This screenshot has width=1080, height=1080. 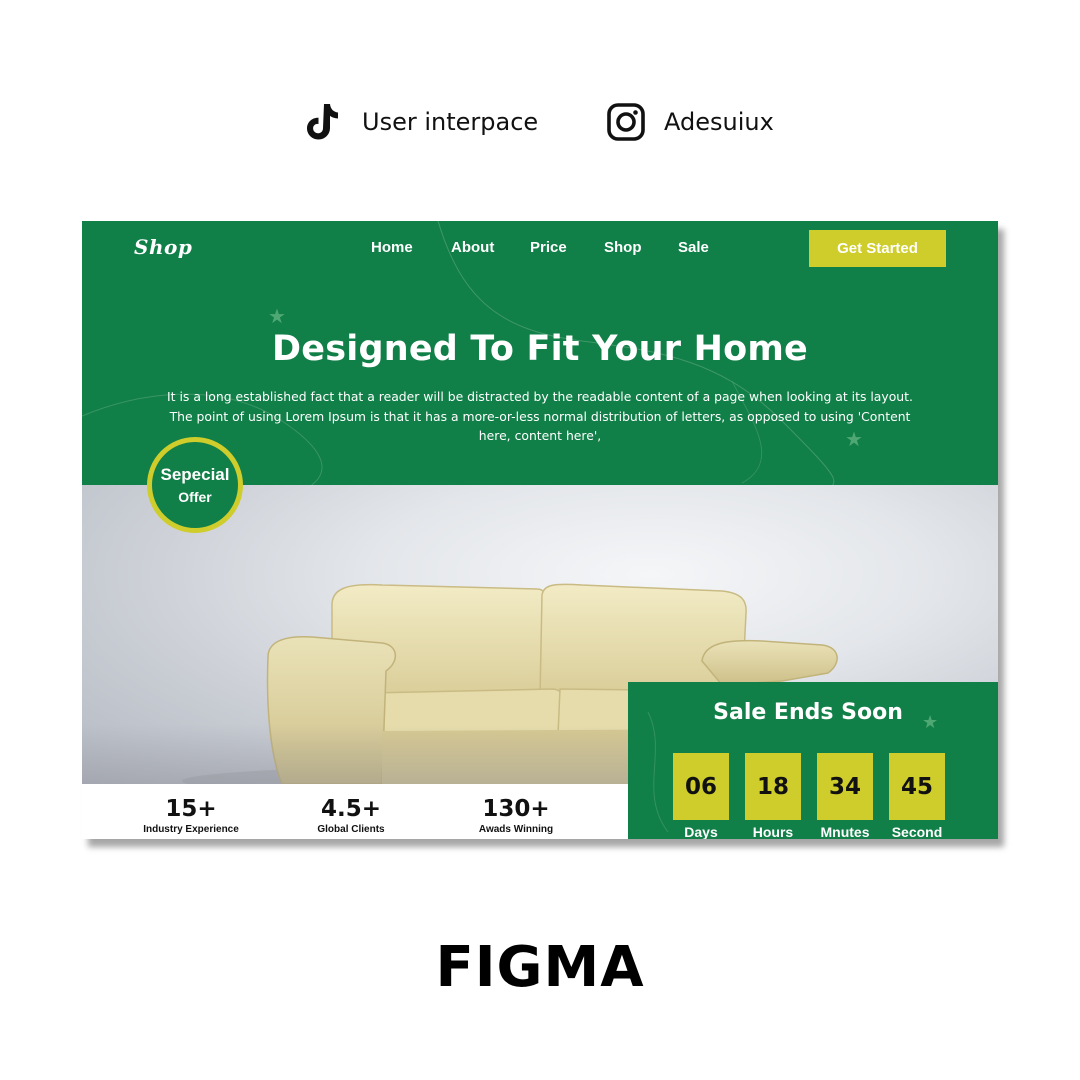 What do you see at coordinates (719, 122) in the screenshot?
I see `instagram-label: Adesuiux` at bounding box center [719, 122].